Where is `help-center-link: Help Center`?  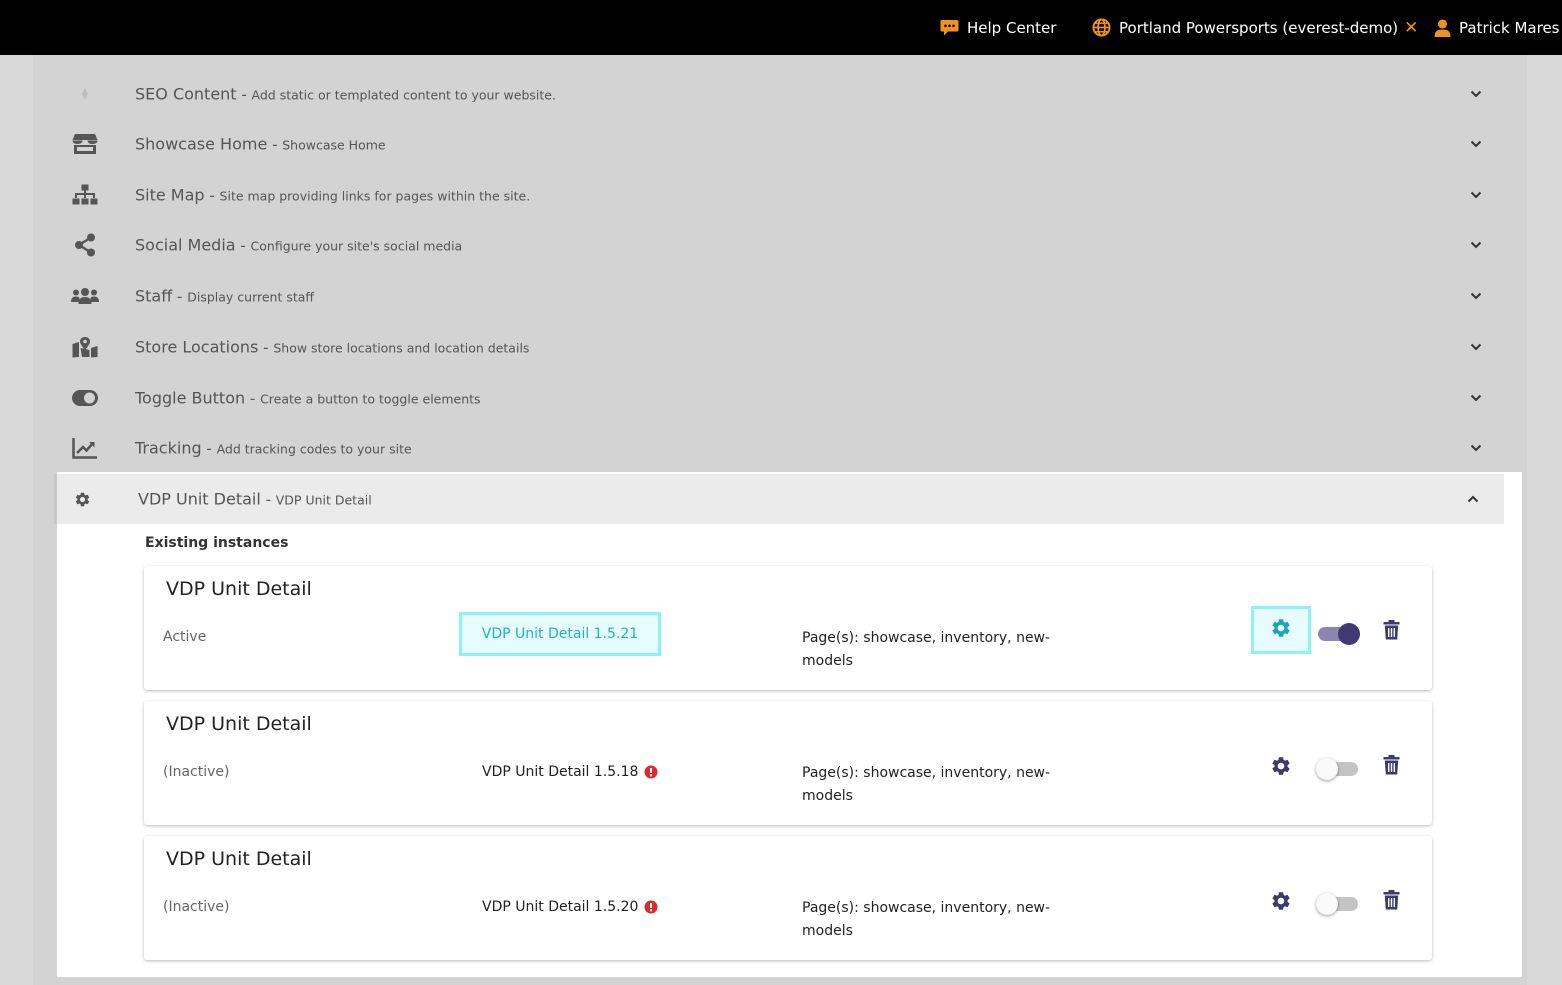
help-center-link: Help Center is located at coordinates (998, 27).